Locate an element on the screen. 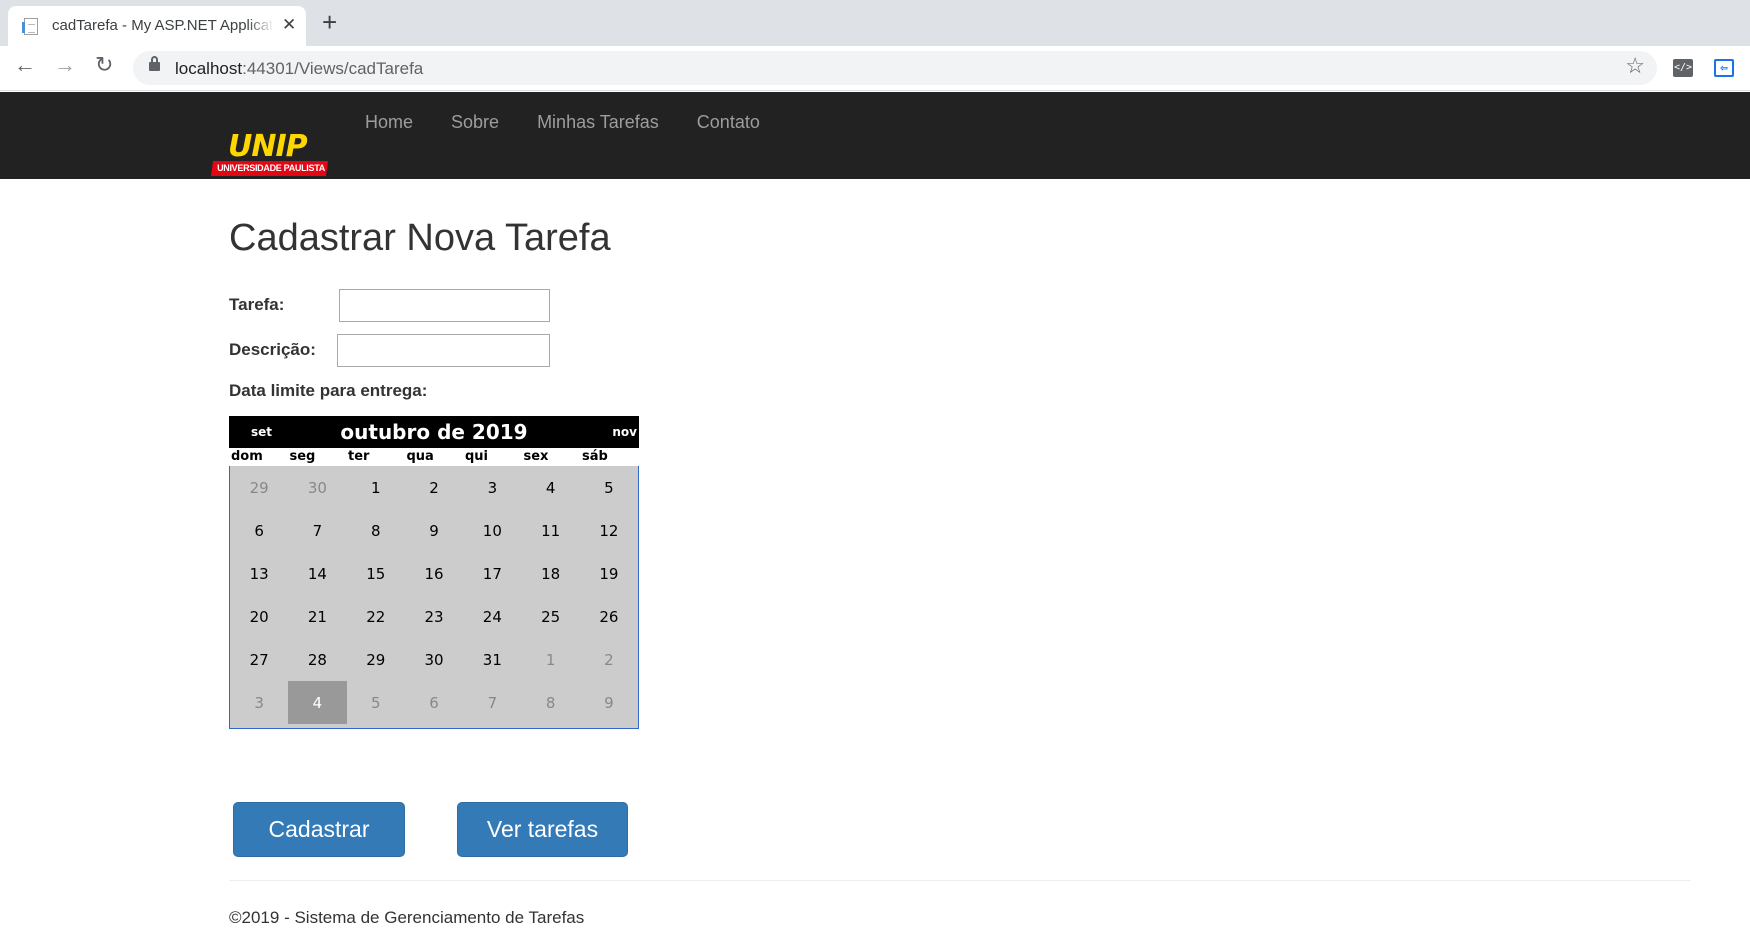 The image size is (1750, 942). calendar-day: 13 is located at coordinates (259, 573).